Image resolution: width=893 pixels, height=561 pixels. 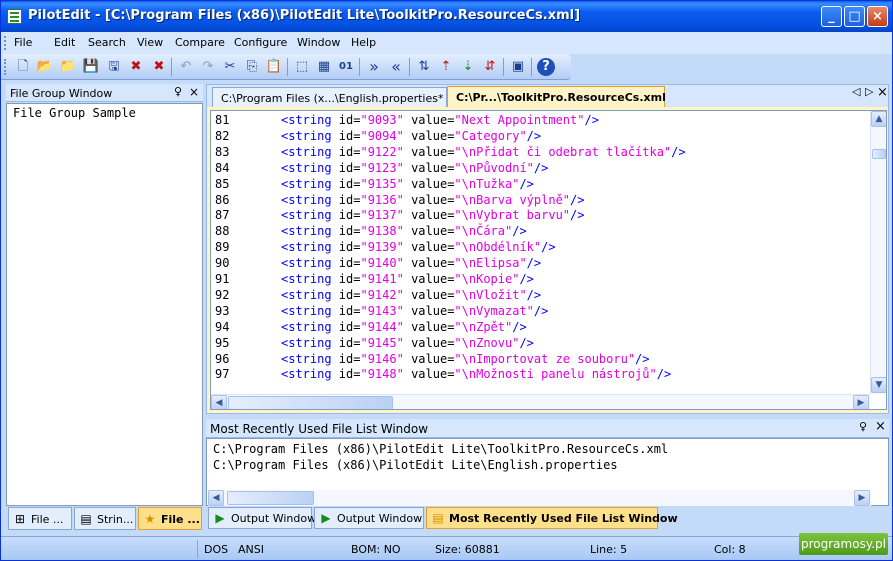 I want to click on minimize-button: _, so click(x=831, y=16).